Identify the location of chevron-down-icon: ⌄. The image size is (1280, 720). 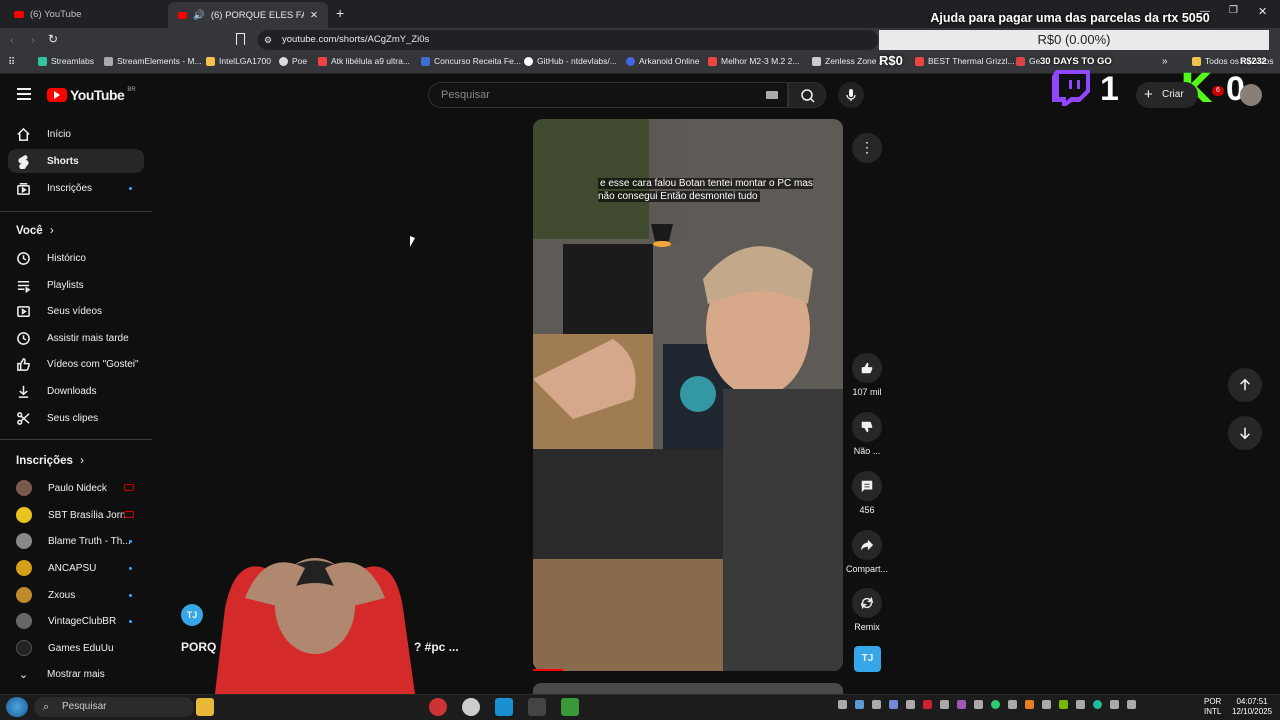
(23, 674).